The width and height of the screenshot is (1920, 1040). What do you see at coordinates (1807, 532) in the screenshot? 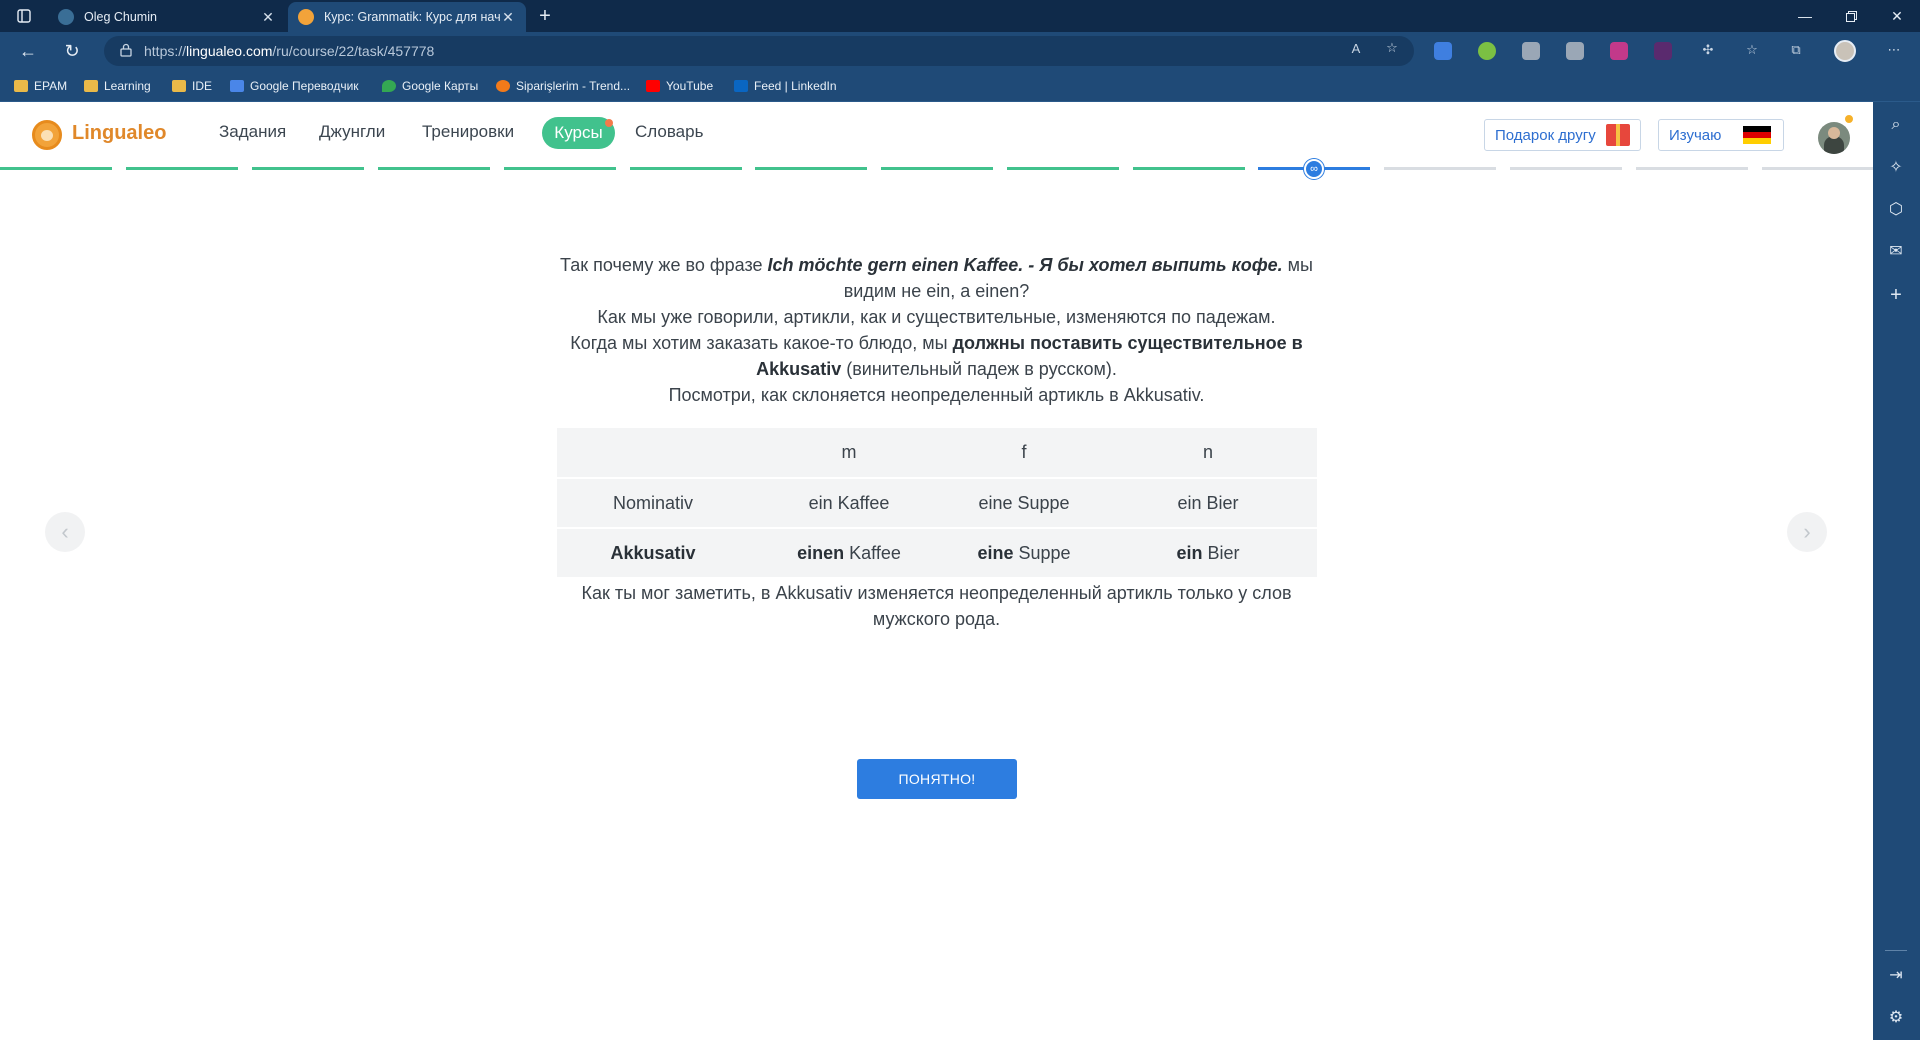
I see `next-arrow-icon: ›` at bounding box center [1807, 532].